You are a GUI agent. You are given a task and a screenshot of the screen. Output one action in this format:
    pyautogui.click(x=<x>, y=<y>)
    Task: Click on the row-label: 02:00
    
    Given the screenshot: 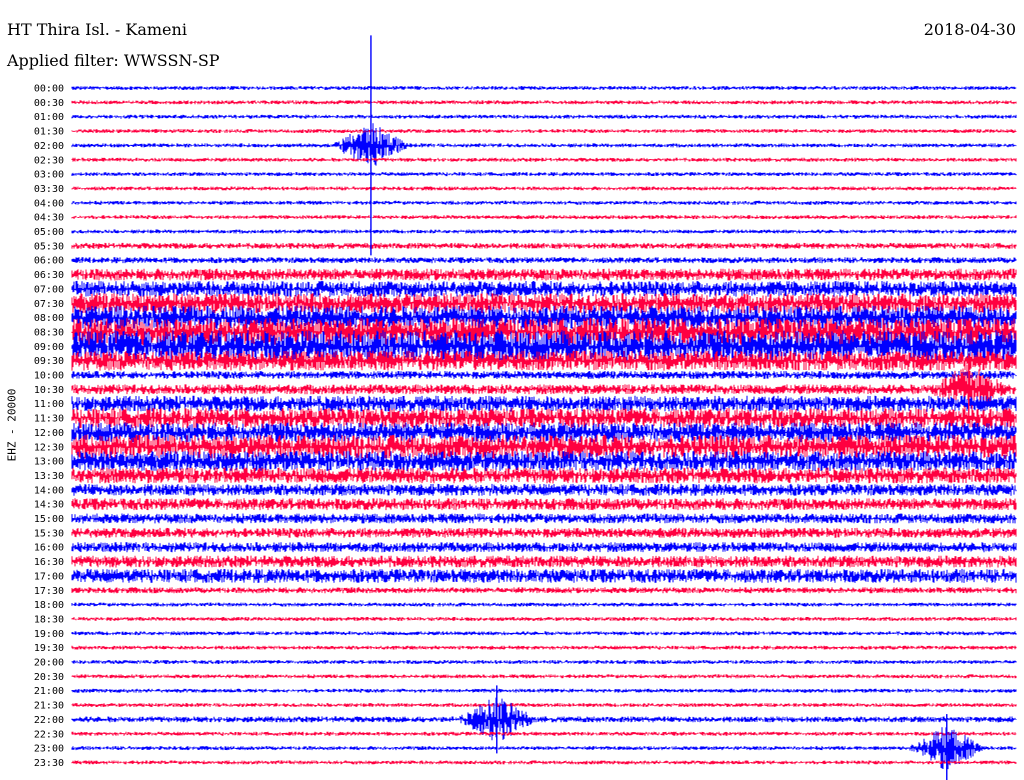 What is the action you would take?
    pyautogui.click(x=49, y=146)
    